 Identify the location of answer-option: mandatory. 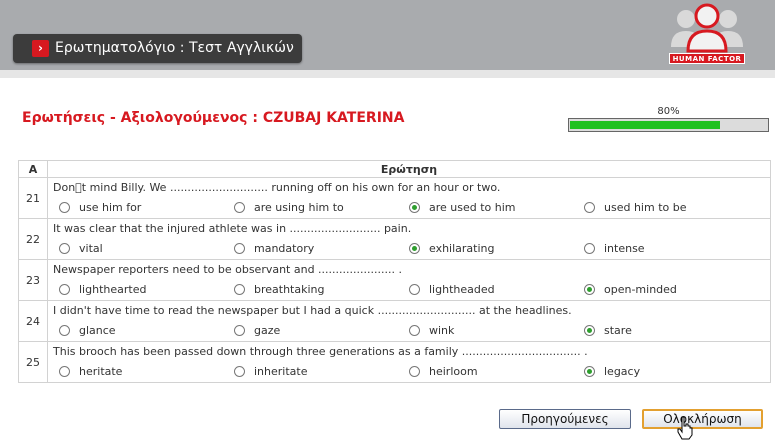
(315, 248).